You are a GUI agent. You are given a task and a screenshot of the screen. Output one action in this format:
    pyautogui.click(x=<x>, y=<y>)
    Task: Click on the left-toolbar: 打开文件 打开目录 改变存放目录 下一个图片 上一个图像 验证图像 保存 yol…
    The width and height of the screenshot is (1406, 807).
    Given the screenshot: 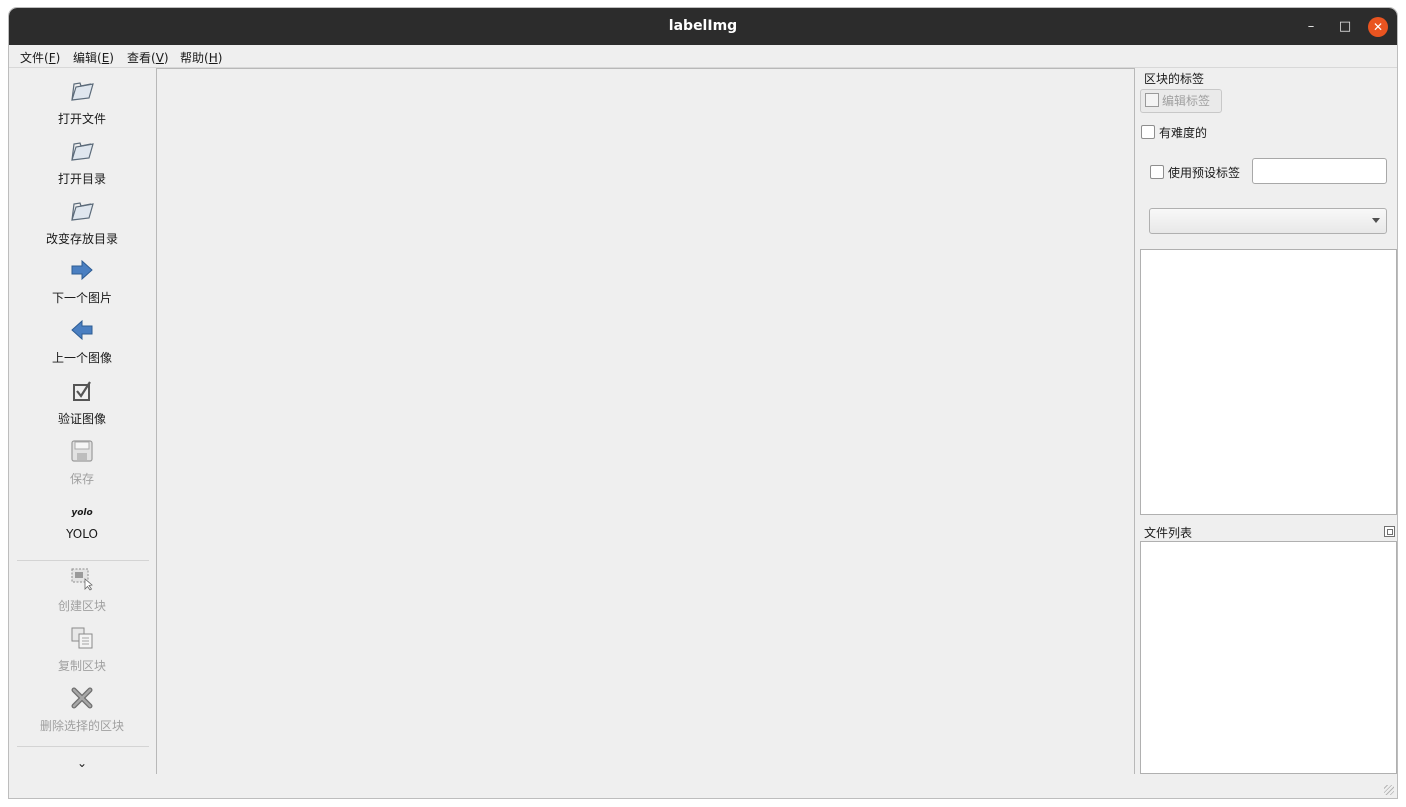 What is the action you would take?
    pyautogui.click(x=82, y=421)
    